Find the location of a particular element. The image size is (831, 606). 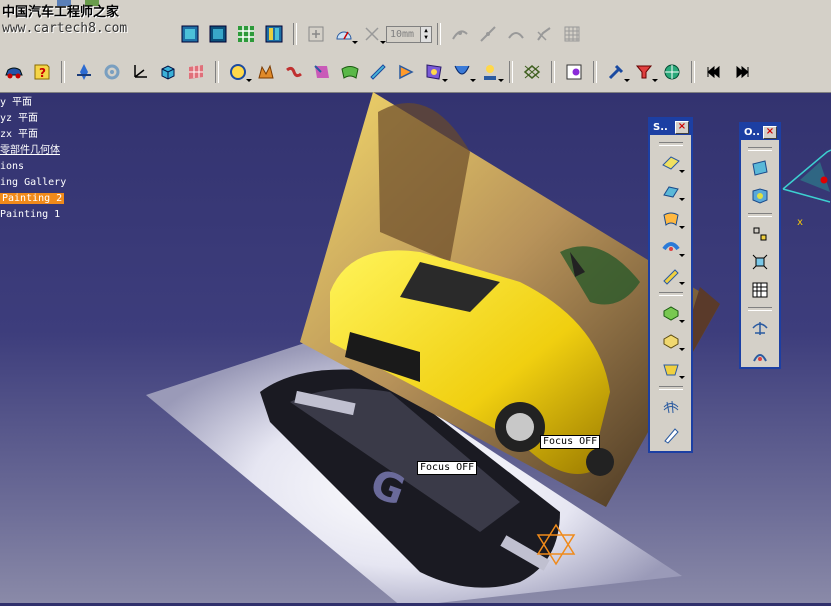

tree-item-applications: ions is located at coordinates (33, 167).